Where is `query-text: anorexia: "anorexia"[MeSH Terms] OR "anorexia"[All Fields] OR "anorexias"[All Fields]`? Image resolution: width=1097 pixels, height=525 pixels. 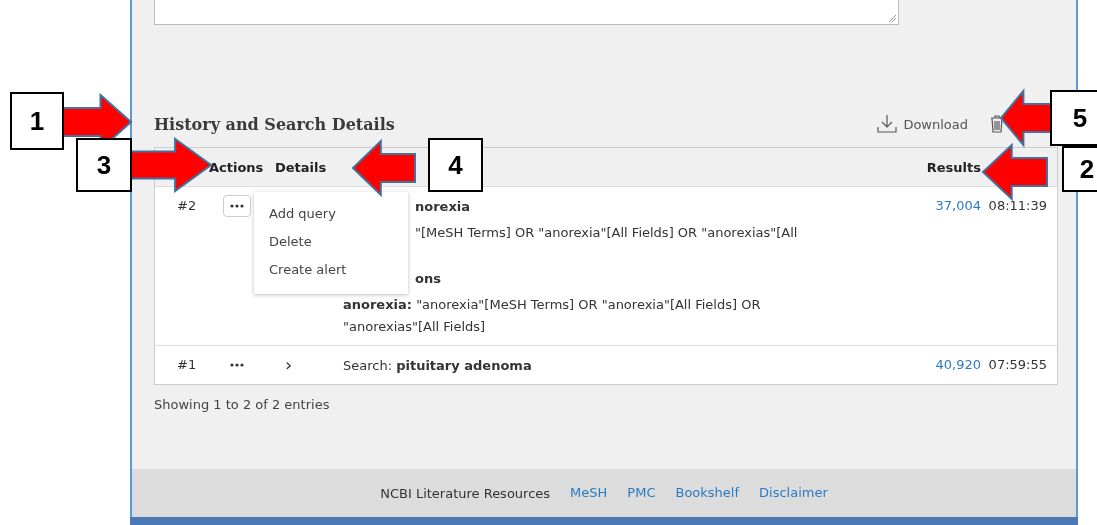 query-text: anorexia: "anorexia"[MeSH Terms] OR "anorexia"[All Fields] OR "anorexias"[All Fields] is located at coordinates (552, 316).